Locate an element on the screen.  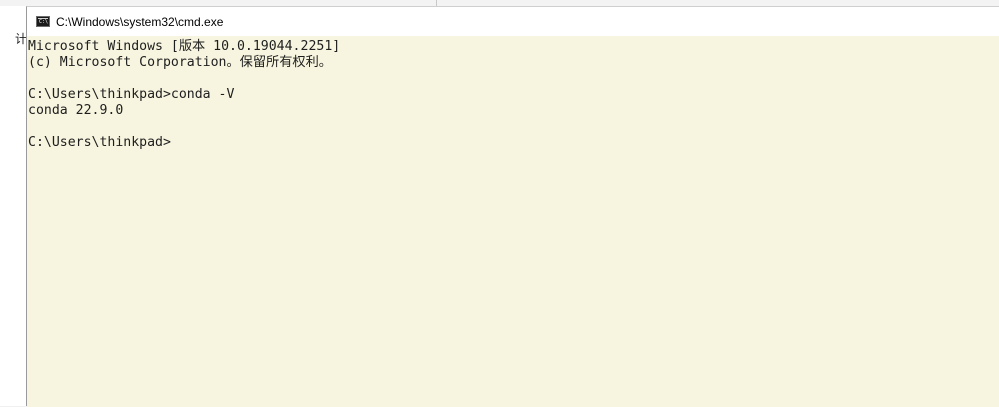
cmd-icon: C:\ is located at coordinates (43, 21).